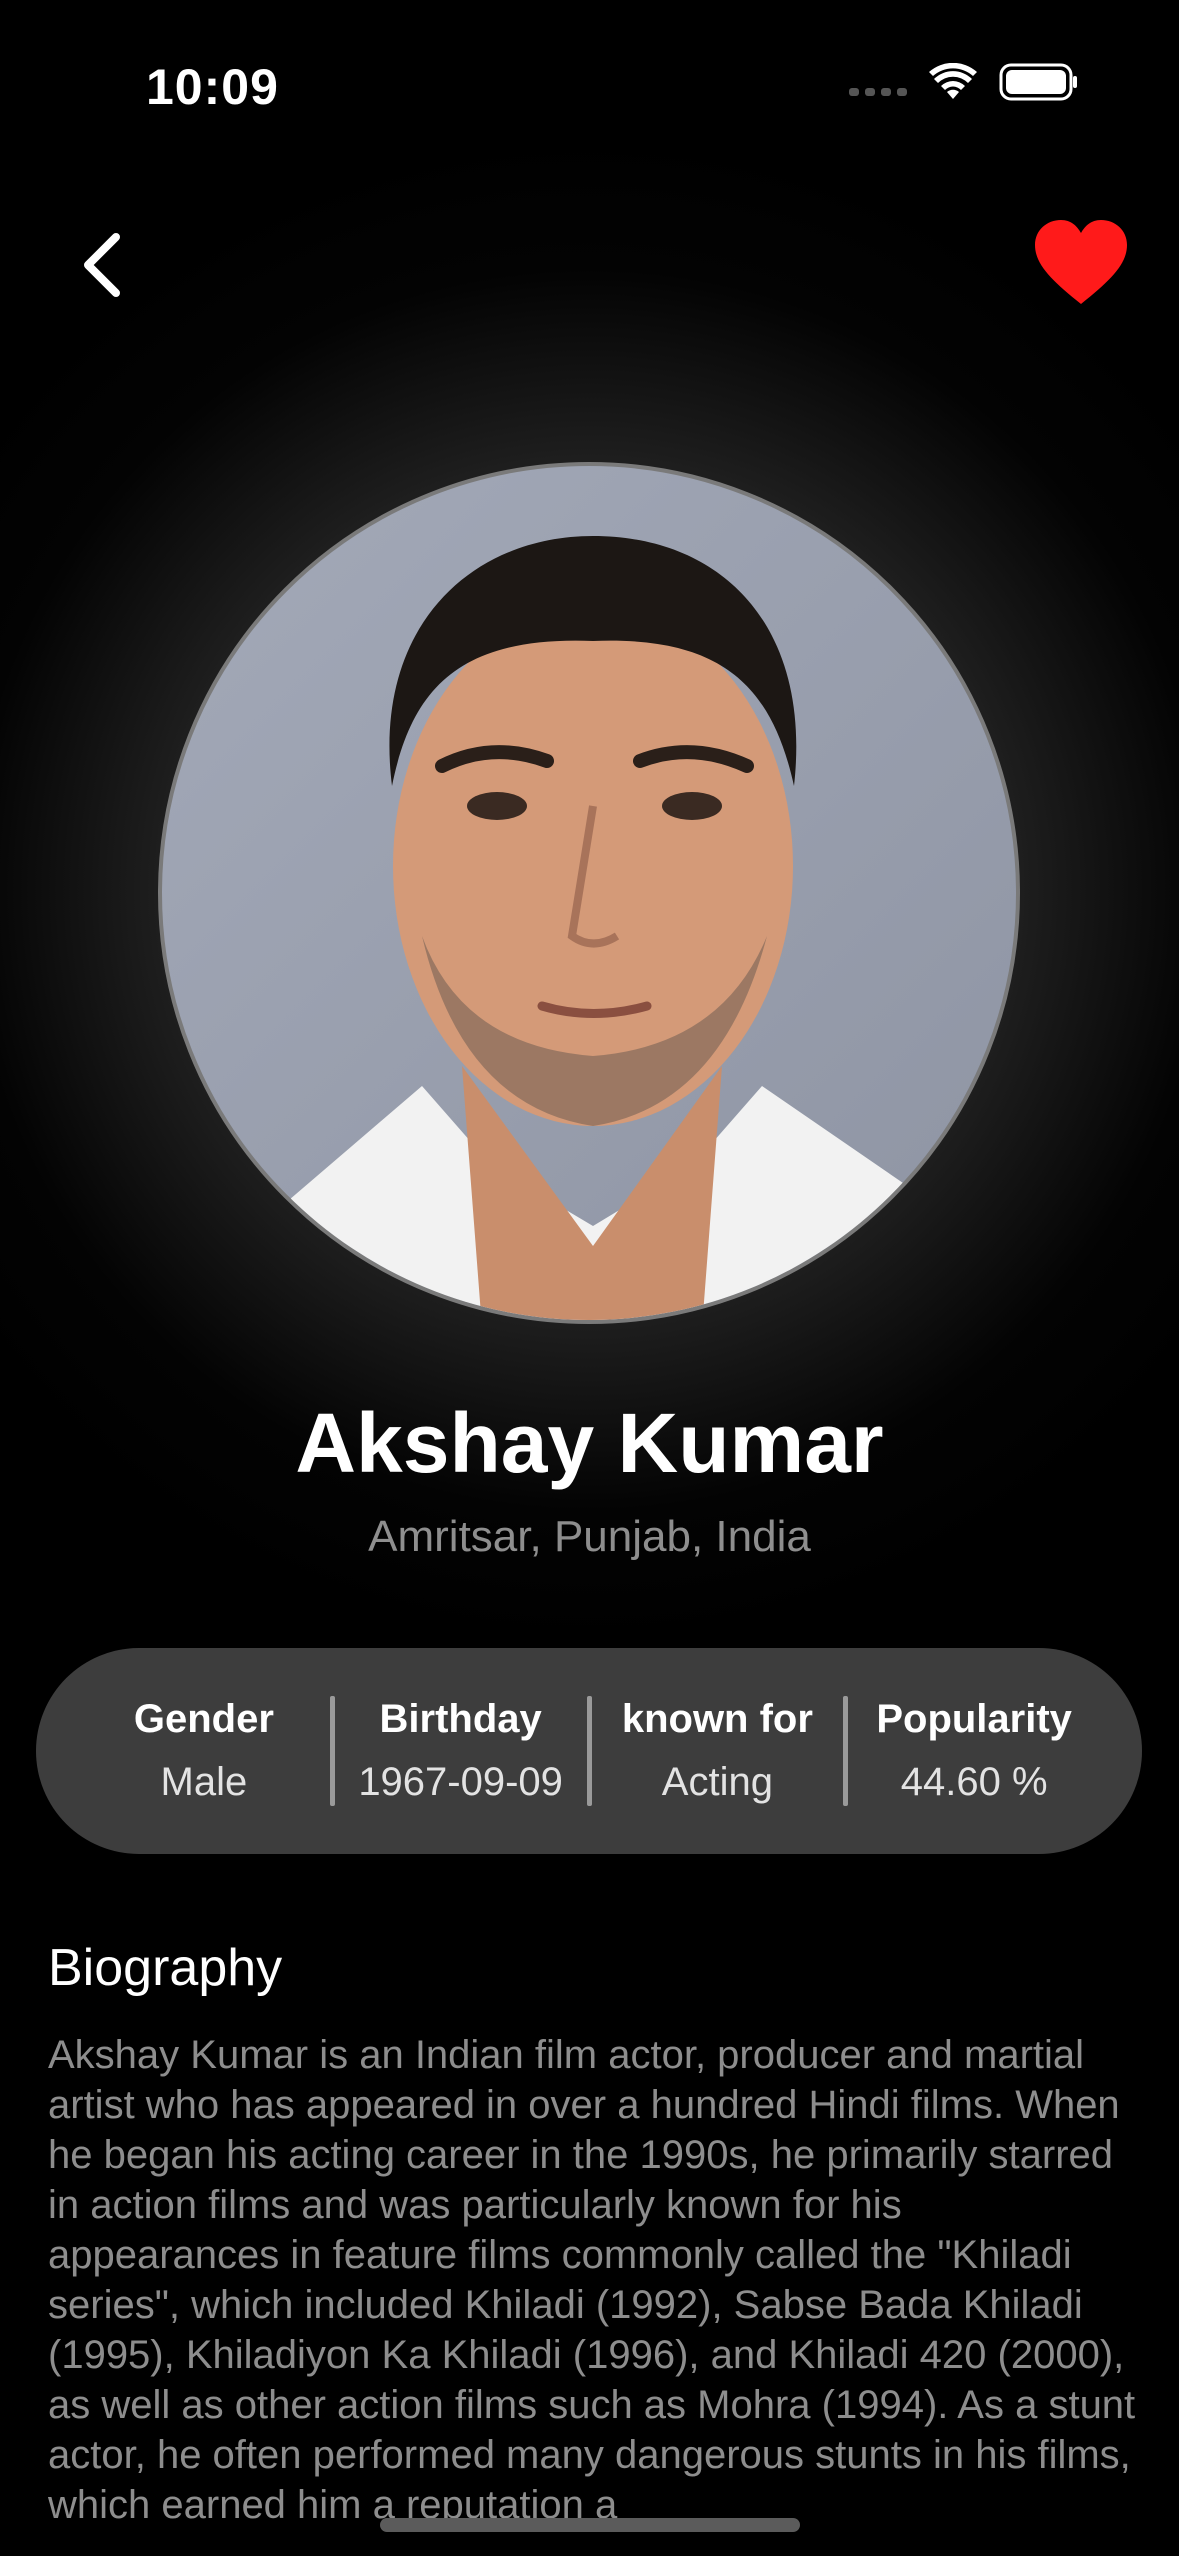  Describe the element at coordinates (974, 1751) in the screenshot. I see `info-popularity: Popularity 44.60 %` at that location.